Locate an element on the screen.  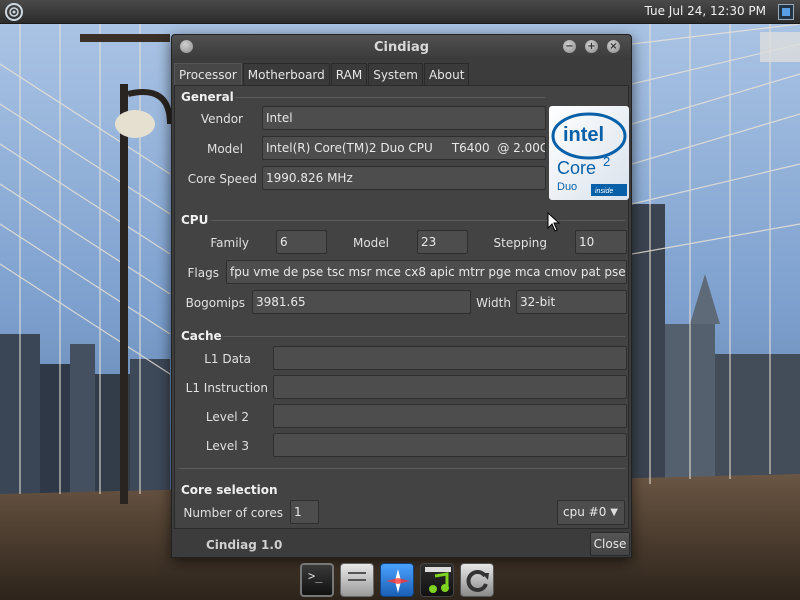
cache-section-title: Cache is located at coordinates (201, 336).